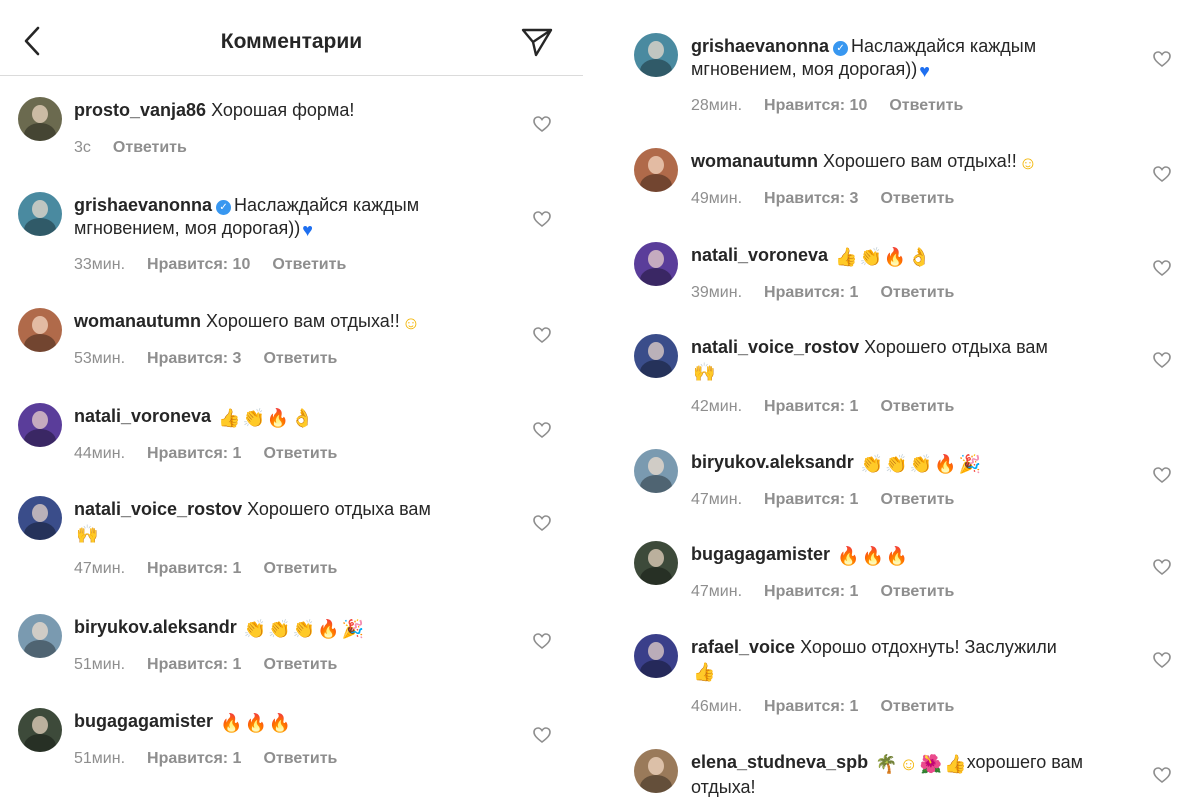  I want to click on emoji-icon: 👍, so click(704, 672).